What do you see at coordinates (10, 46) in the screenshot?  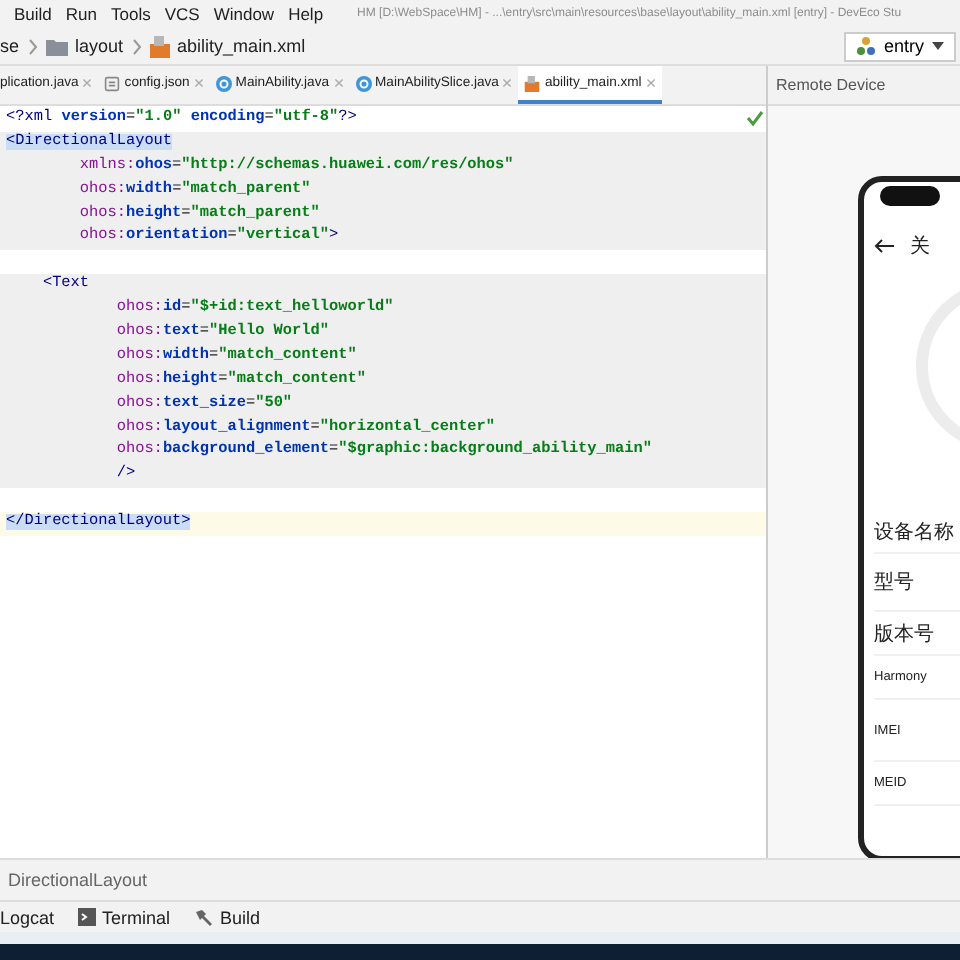 I see `breadcrumb-item: se` at bounding box center [10, 46].